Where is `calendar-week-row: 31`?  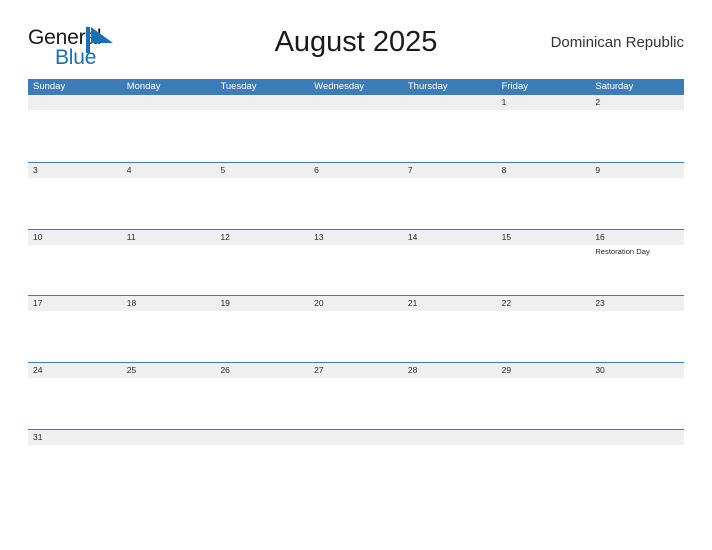 calendar-week-row: 31 is located at coordinates (356, 462).